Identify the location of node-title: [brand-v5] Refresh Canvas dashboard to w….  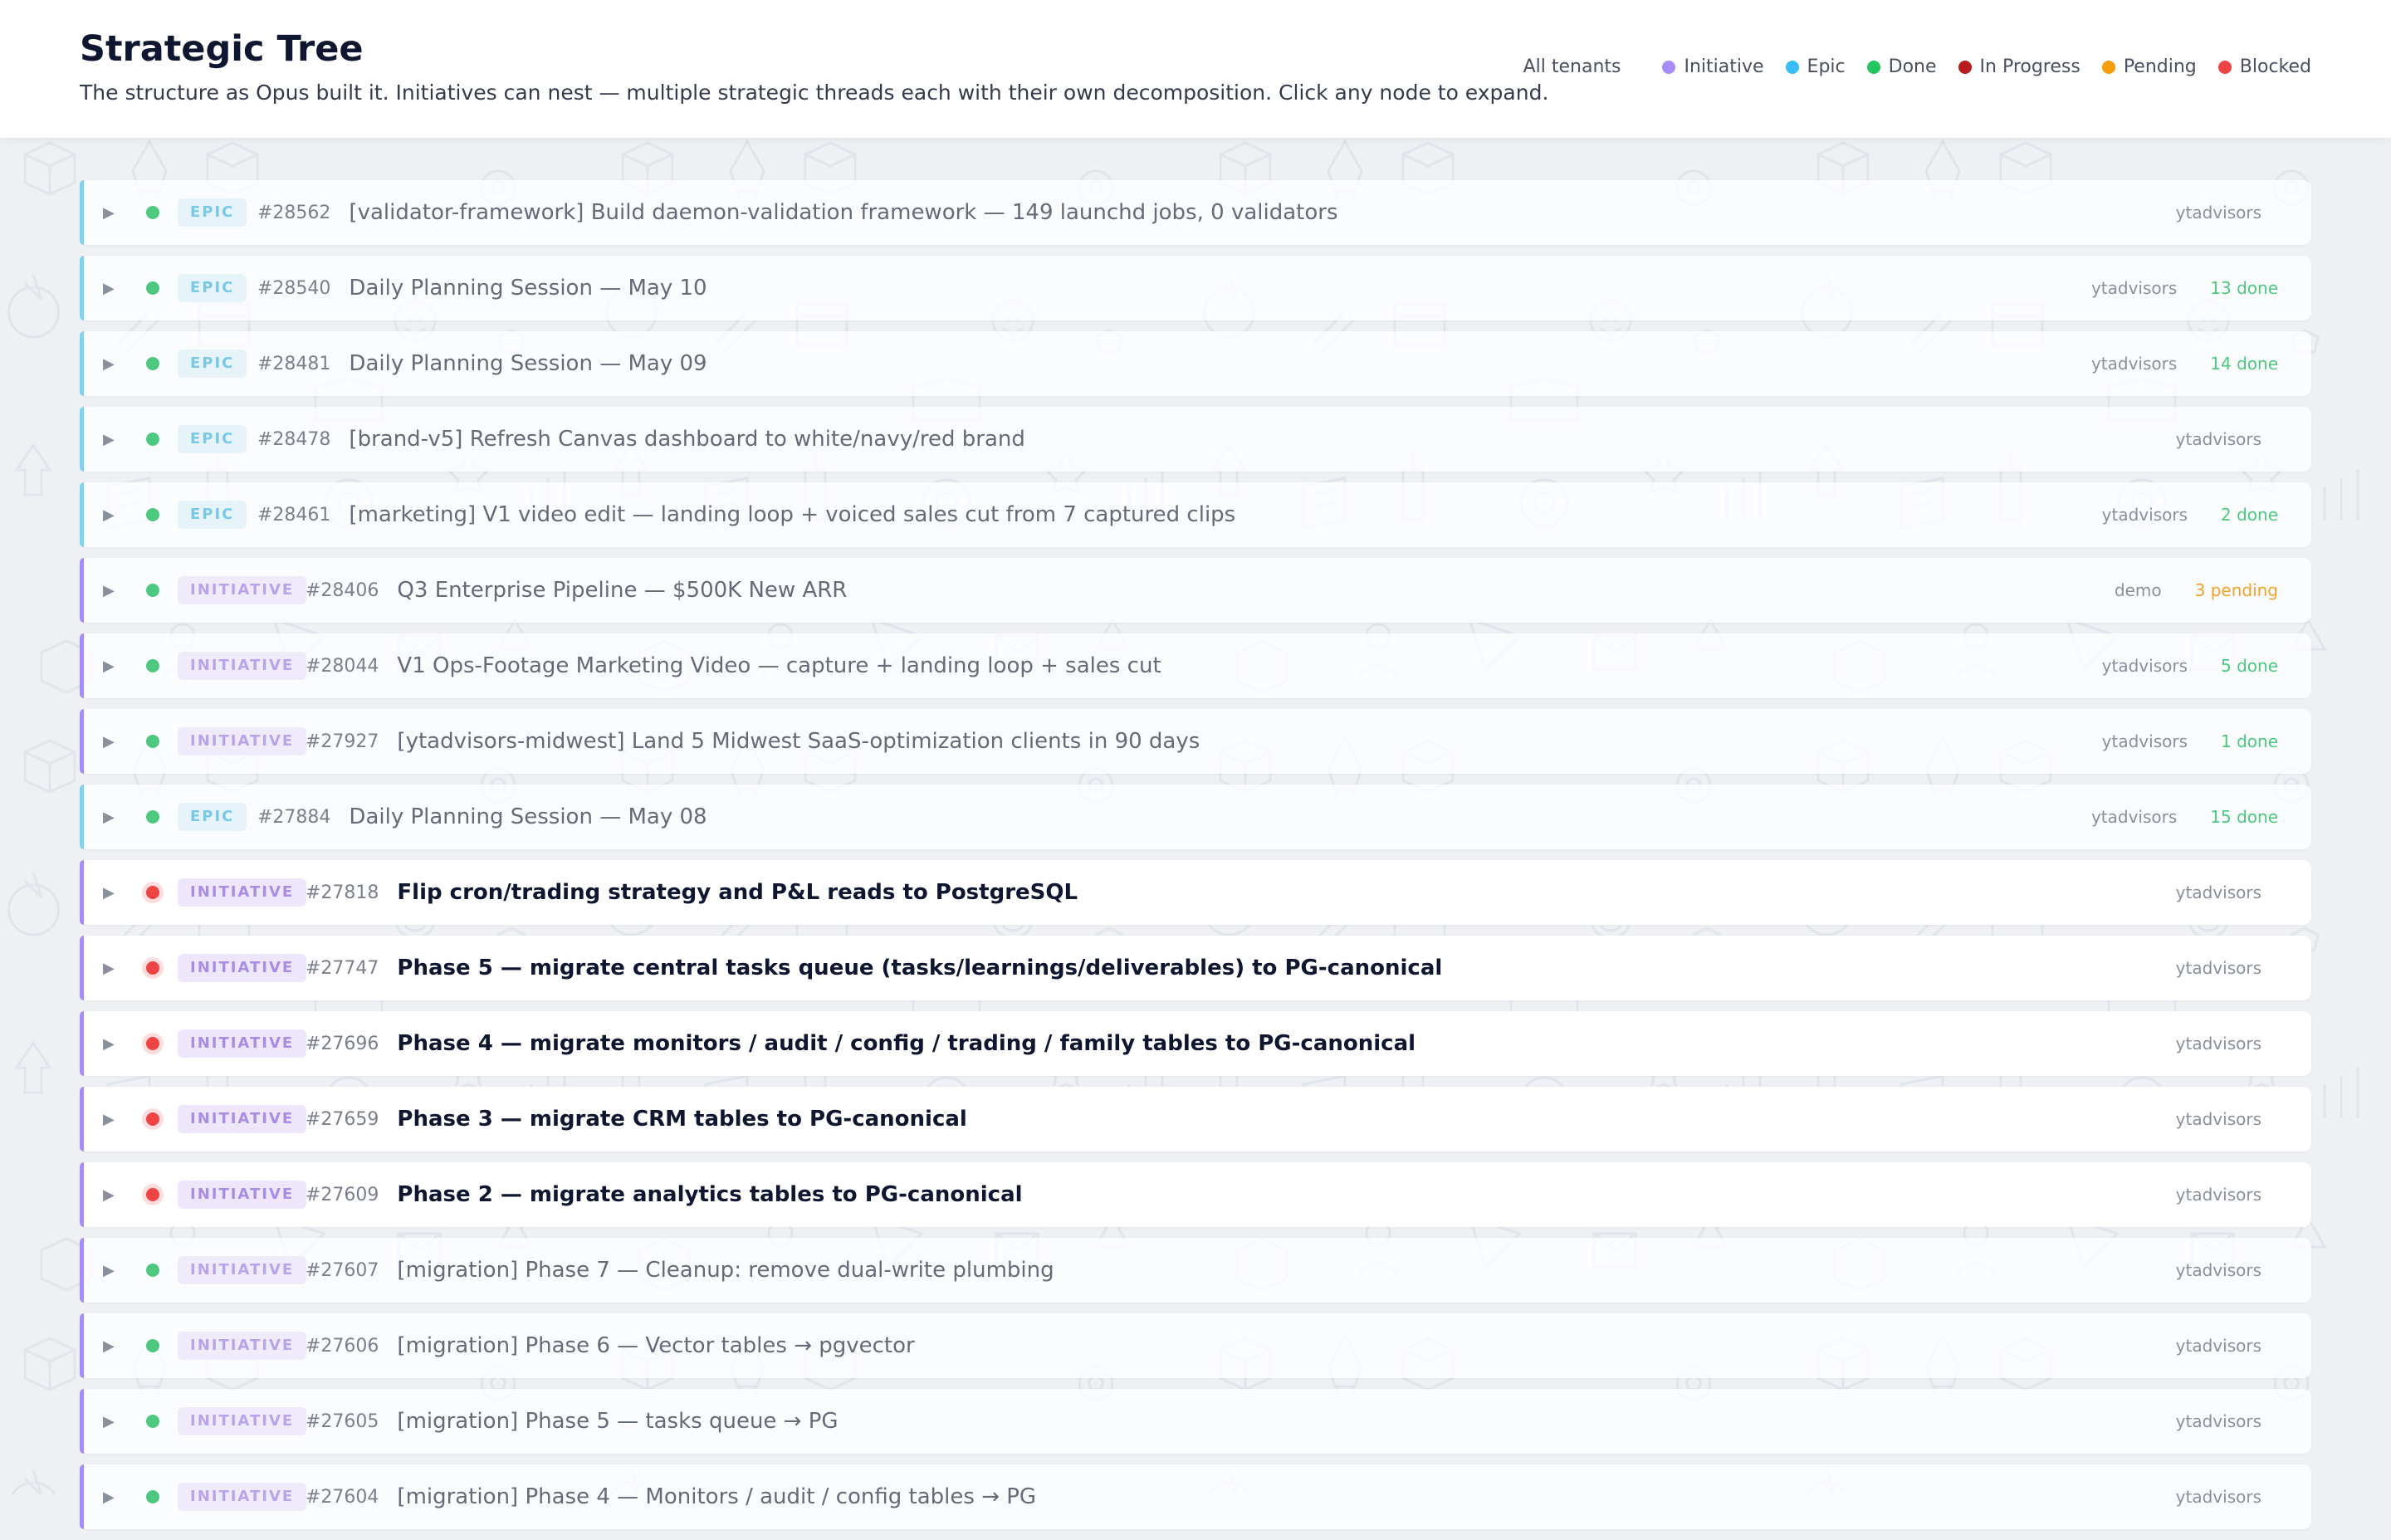
(686, 439).